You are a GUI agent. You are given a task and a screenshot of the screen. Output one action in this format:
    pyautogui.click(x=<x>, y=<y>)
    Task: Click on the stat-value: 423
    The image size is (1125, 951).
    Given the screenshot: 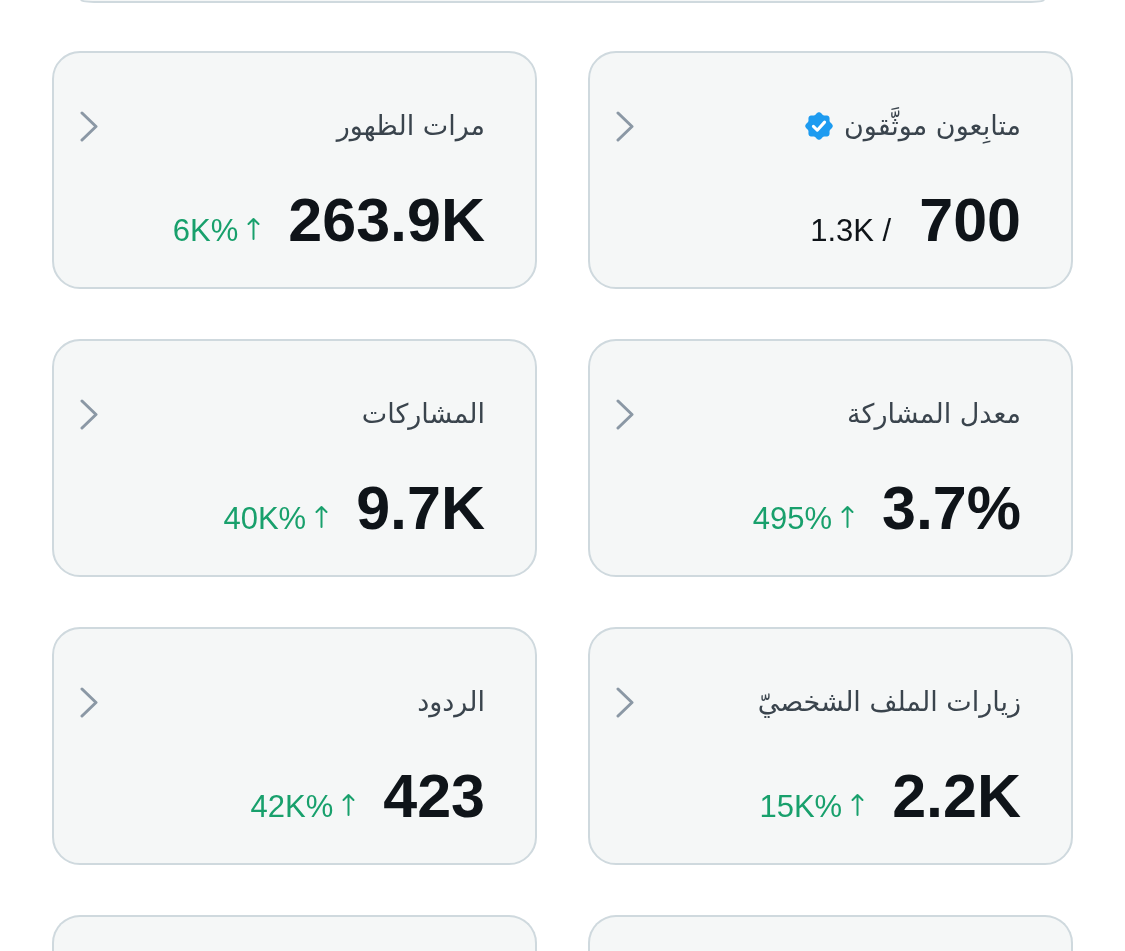 What is the action you would take?
    pyautogui.click(x=434, y=796)
    